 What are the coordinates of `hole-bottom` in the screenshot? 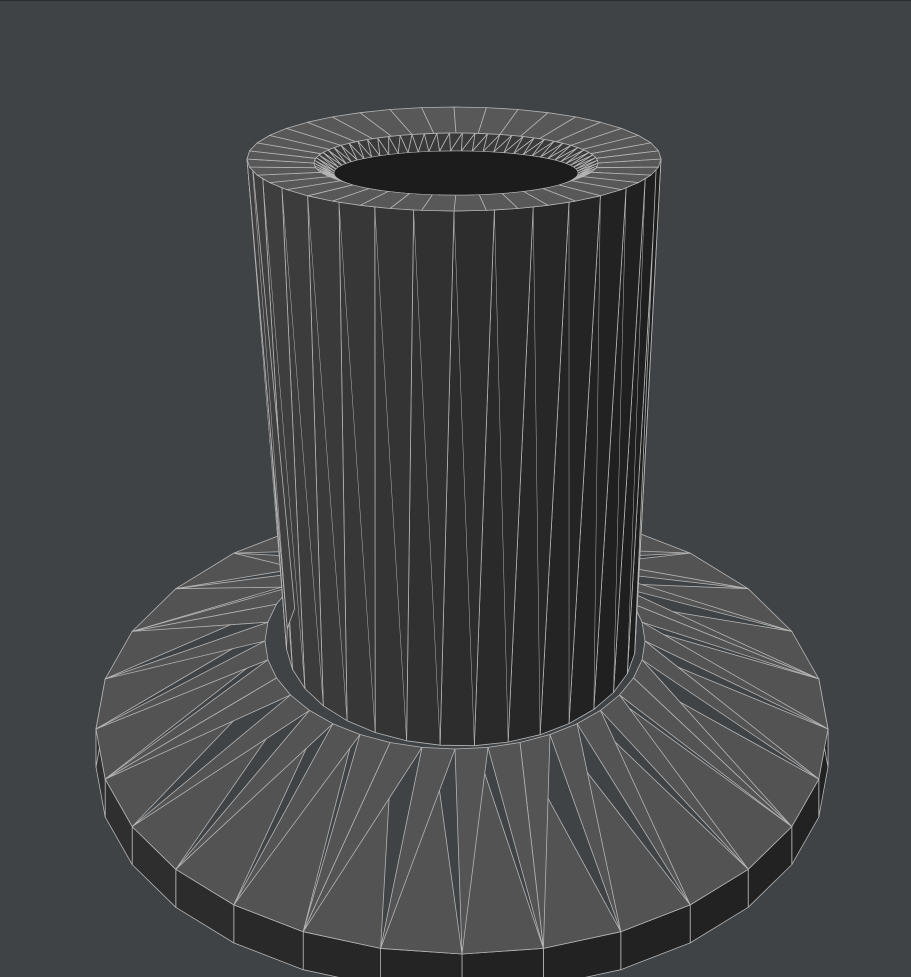 It's located at (456, 173).